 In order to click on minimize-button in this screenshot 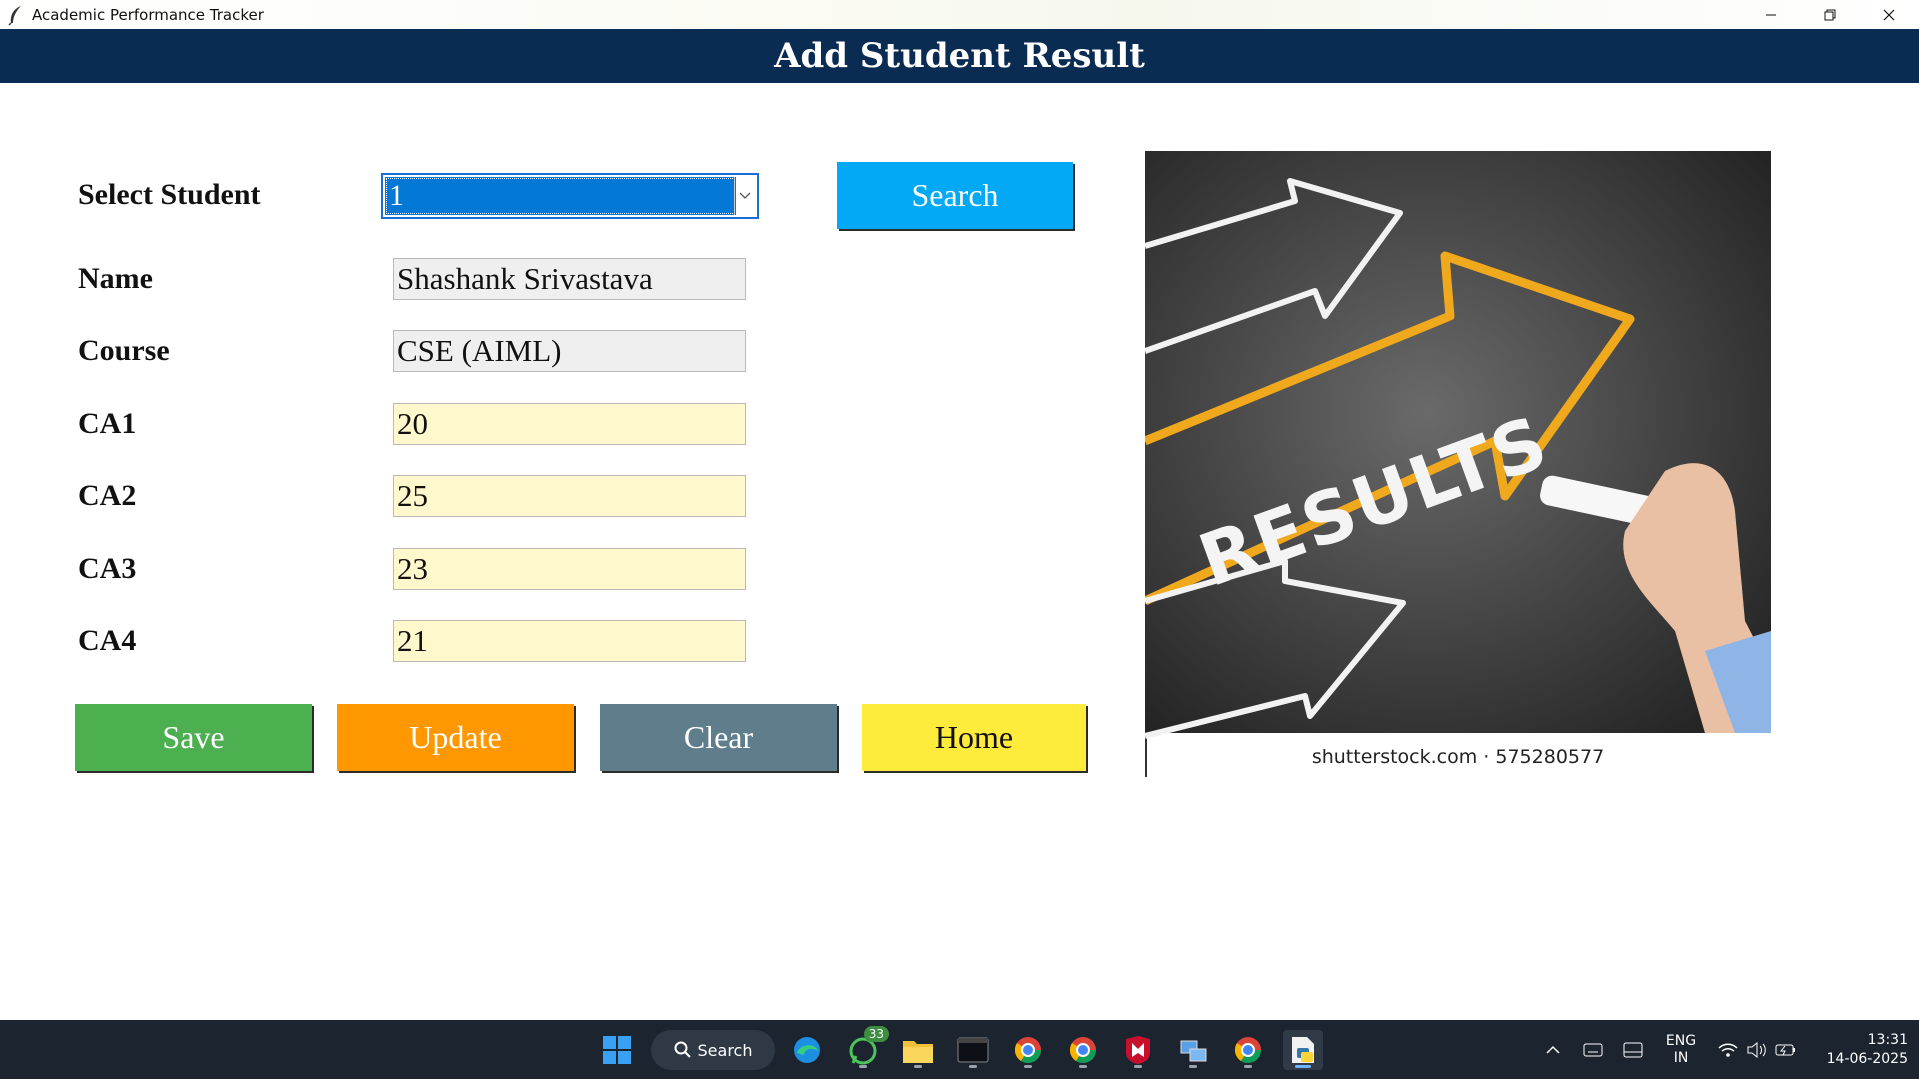, I will do `click(1771, 14)`.